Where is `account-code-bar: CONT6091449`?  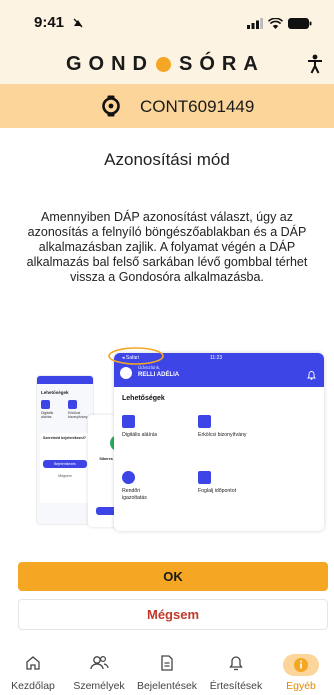 account-code-bar: CONT6091449 is located at coordinates (167, 106).